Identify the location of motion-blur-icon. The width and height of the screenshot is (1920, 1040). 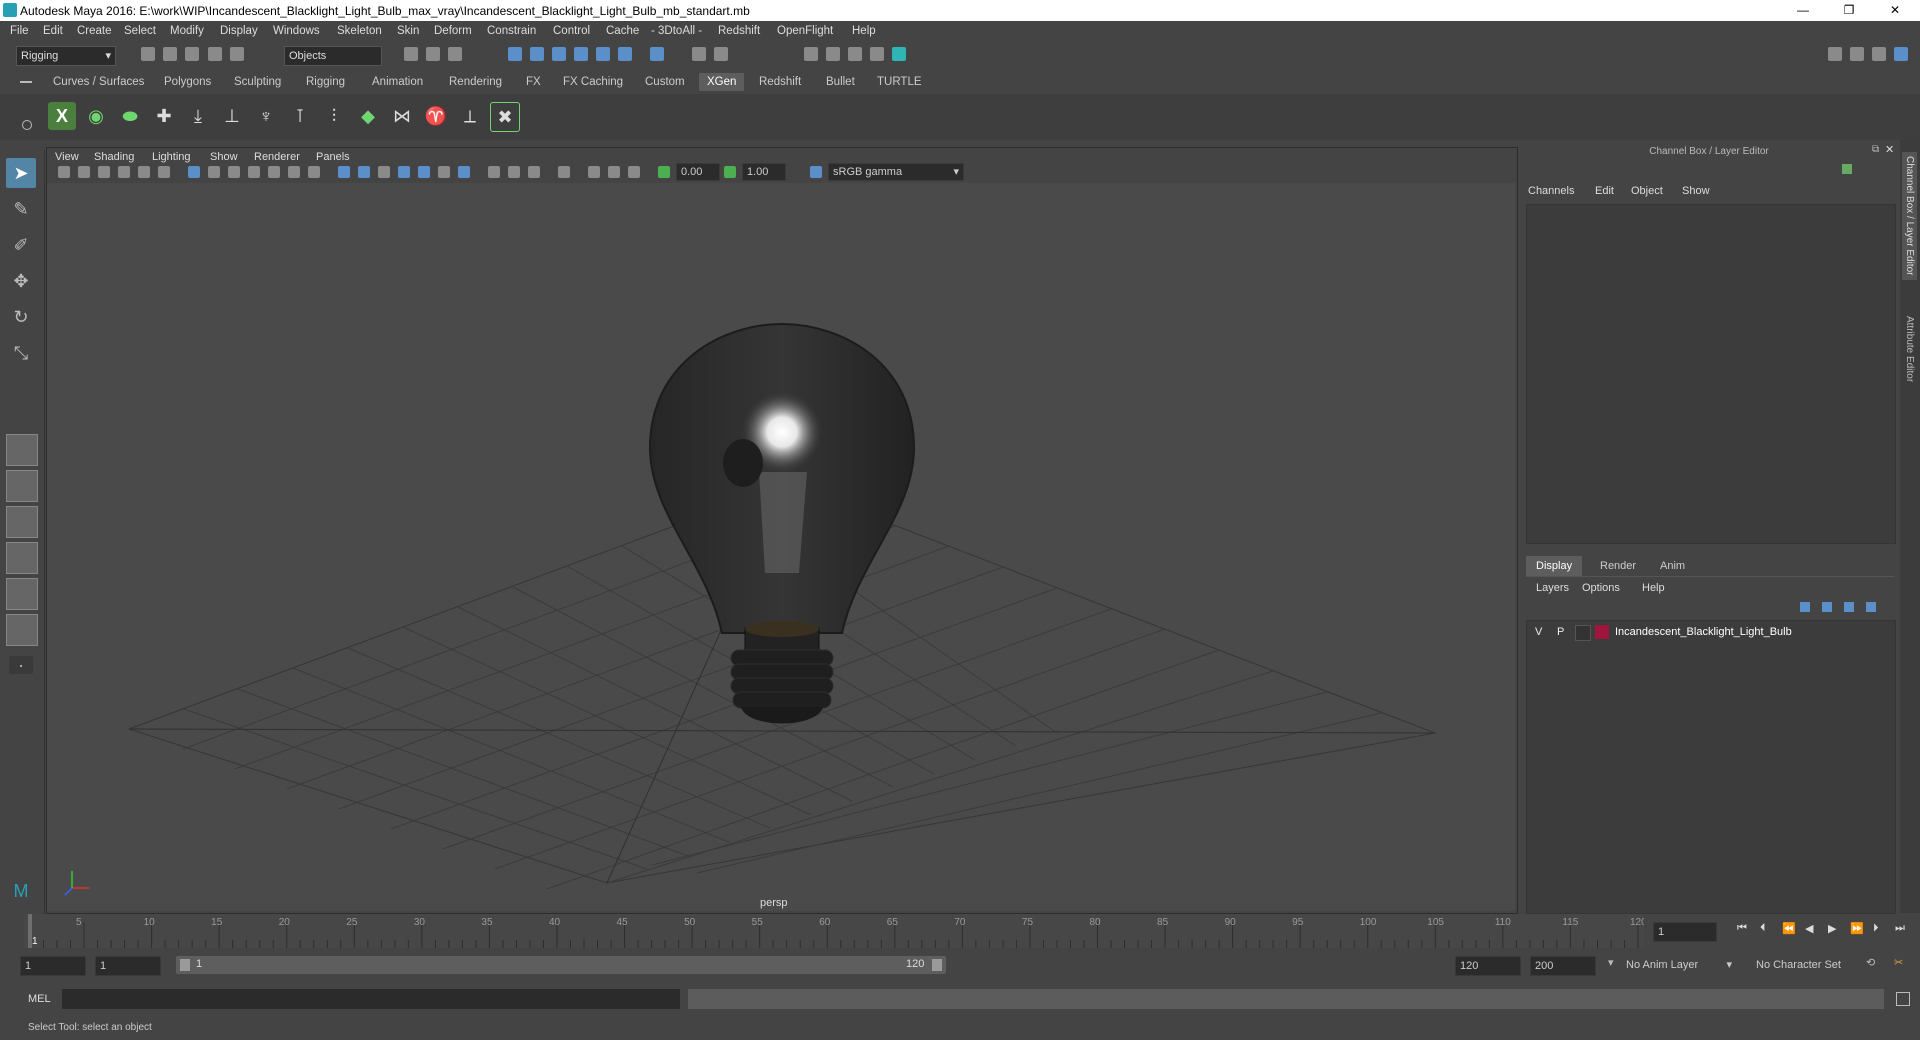
(494, 172).